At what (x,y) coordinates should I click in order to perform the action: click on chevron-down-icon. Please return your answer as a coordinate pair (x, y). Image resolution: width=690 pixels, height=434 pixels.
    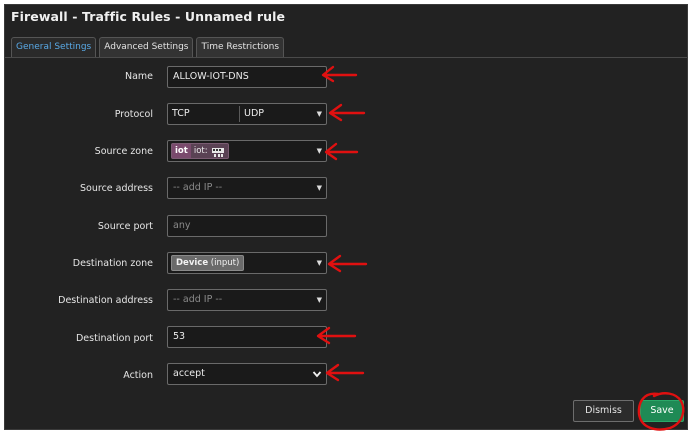
    Looking at the image, I should click on (317, 378).